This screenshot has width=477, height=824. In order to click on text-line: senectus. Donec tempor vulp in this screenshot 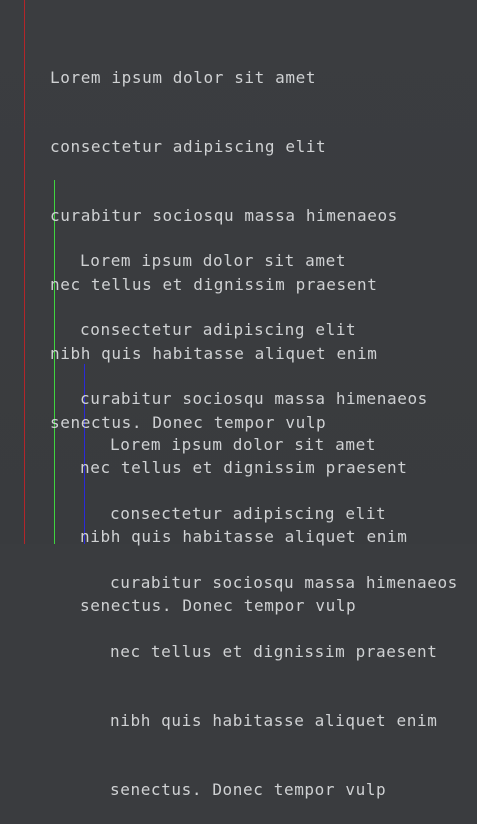, I will do `click(248, 789)`.